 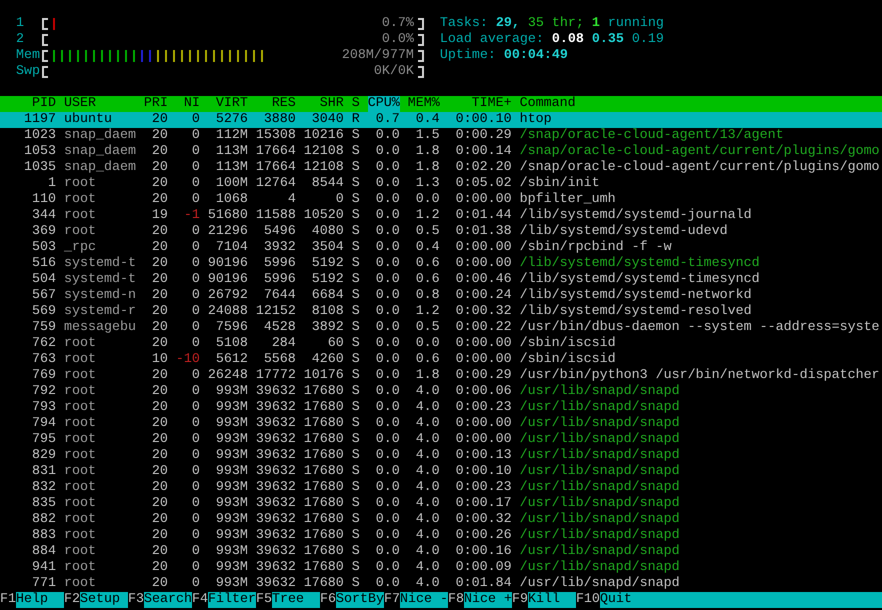 What do you see at coordinates (228, 376) in the screenshot?
I see `table-cell: 26248` at bounding box center [228, 376].